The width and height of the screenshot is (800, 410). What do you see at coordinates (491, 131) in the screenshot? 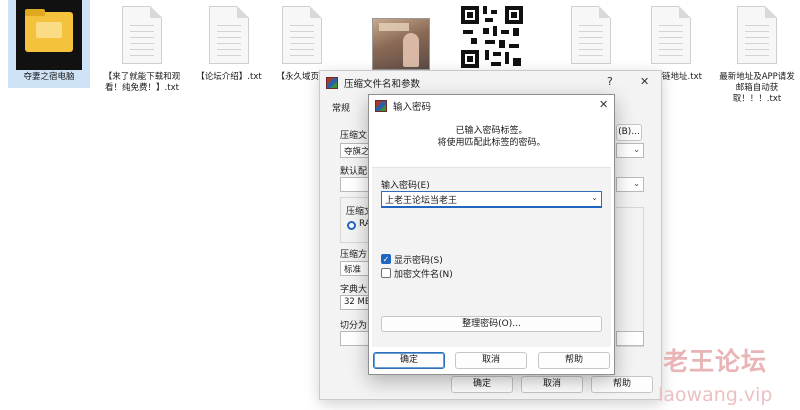
I see `info-line-1: 已输入密码标签。` at bounding box center [491, 131].